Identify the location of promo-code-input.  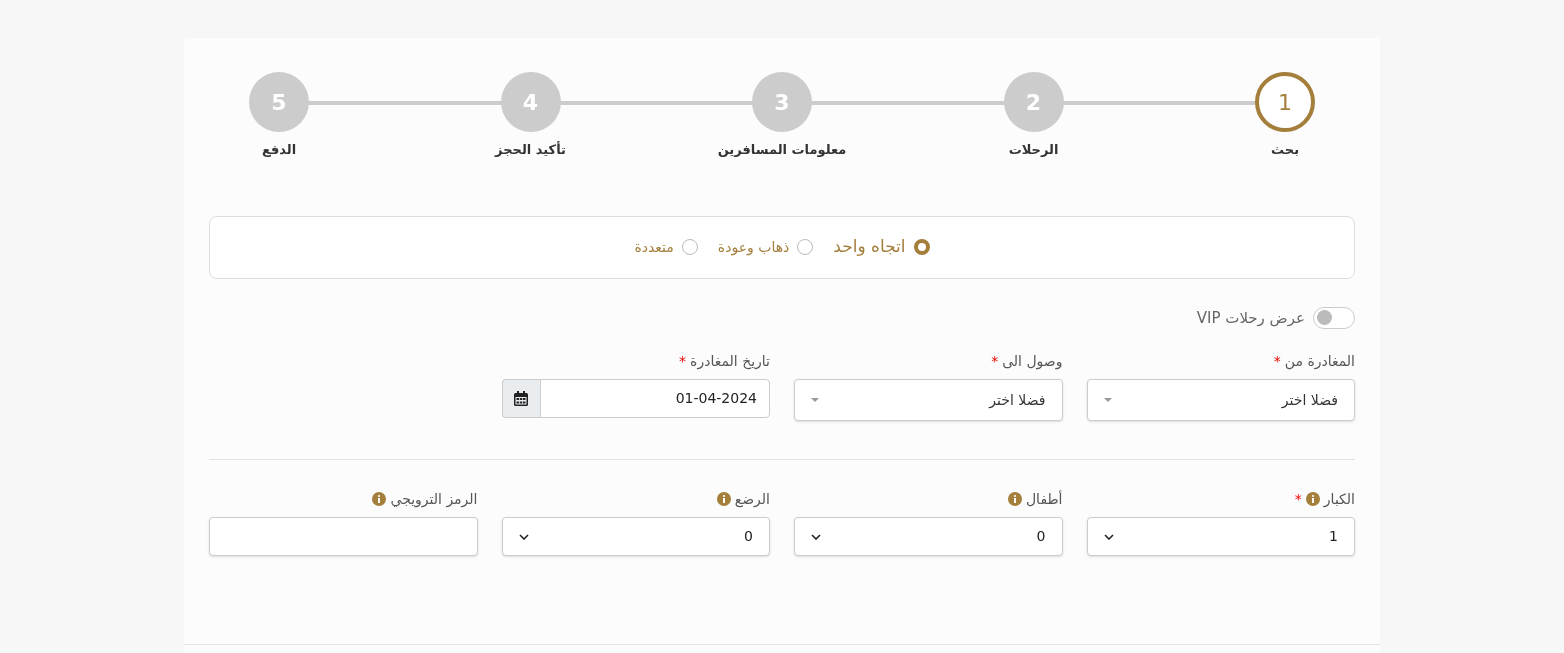
(343, 536).